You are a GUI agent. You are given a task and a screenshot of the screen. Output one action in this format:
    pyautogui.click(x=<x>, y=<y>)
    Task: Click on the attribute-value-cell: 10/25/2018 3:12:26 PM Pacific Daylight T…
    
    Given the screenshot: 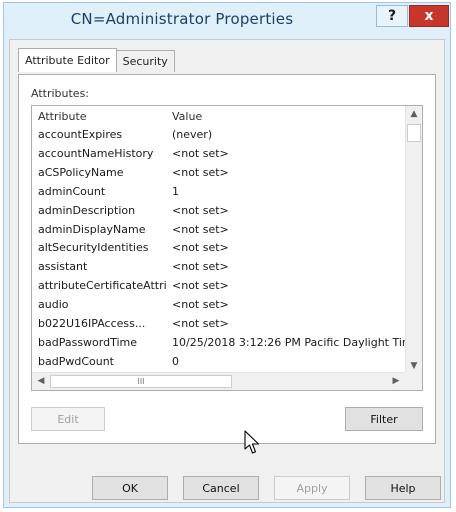 What is the action you would take?
    pyautogui.click(x=289, y=342)
    